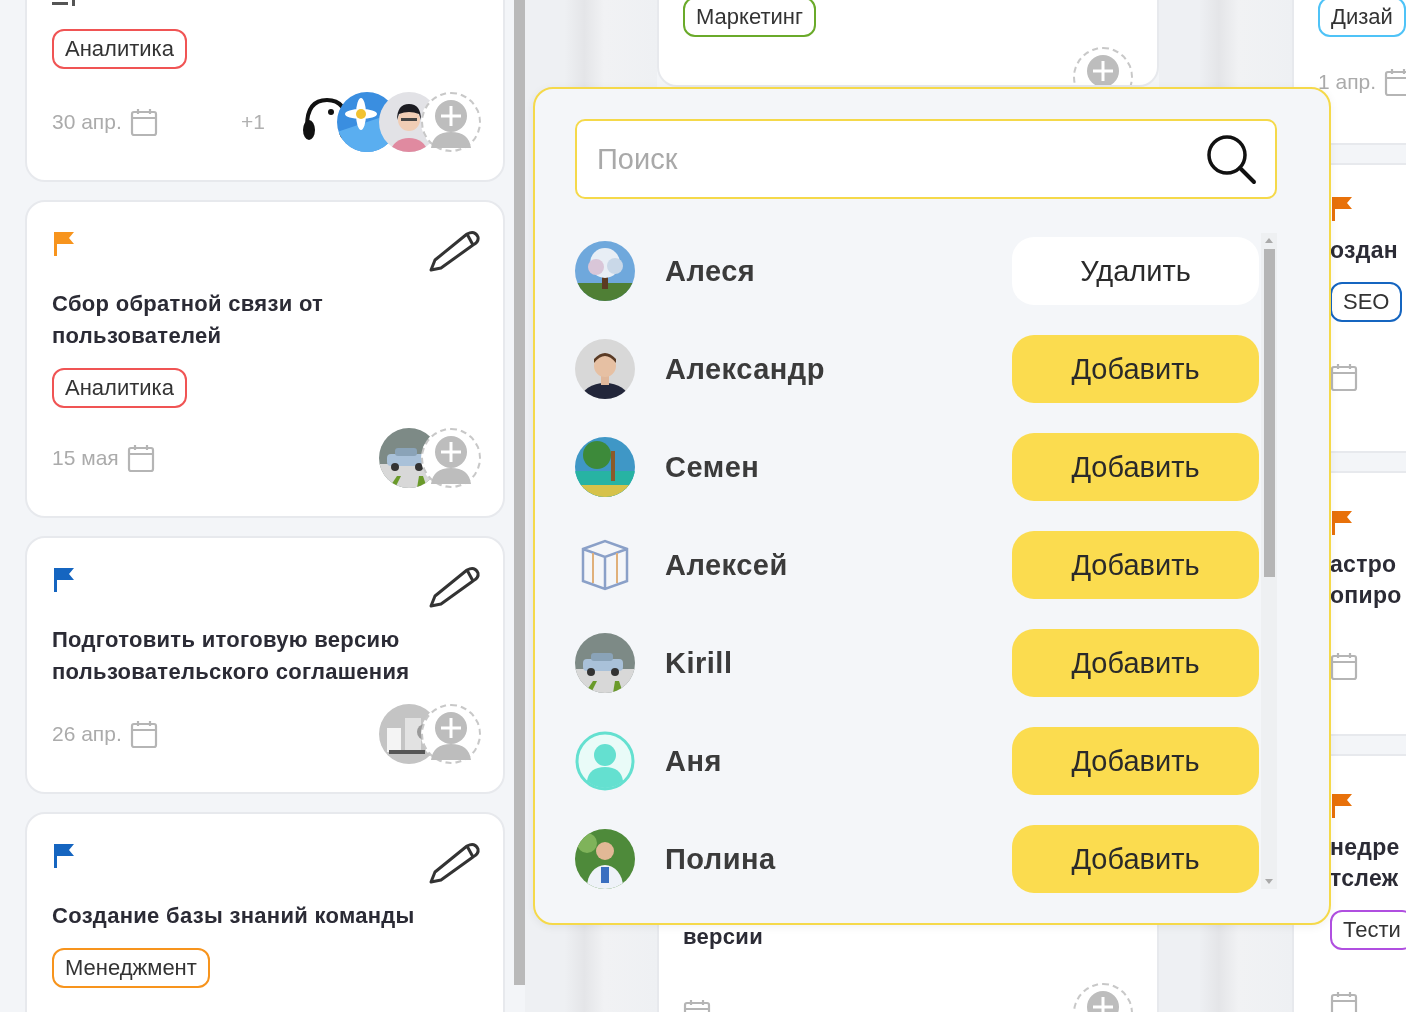 This screenshot has height=1012, width=1406. What do you see at coordinates (727, 565) in the screenshot?
I see `member-name: Алексей` at bounding box center [727, 565].